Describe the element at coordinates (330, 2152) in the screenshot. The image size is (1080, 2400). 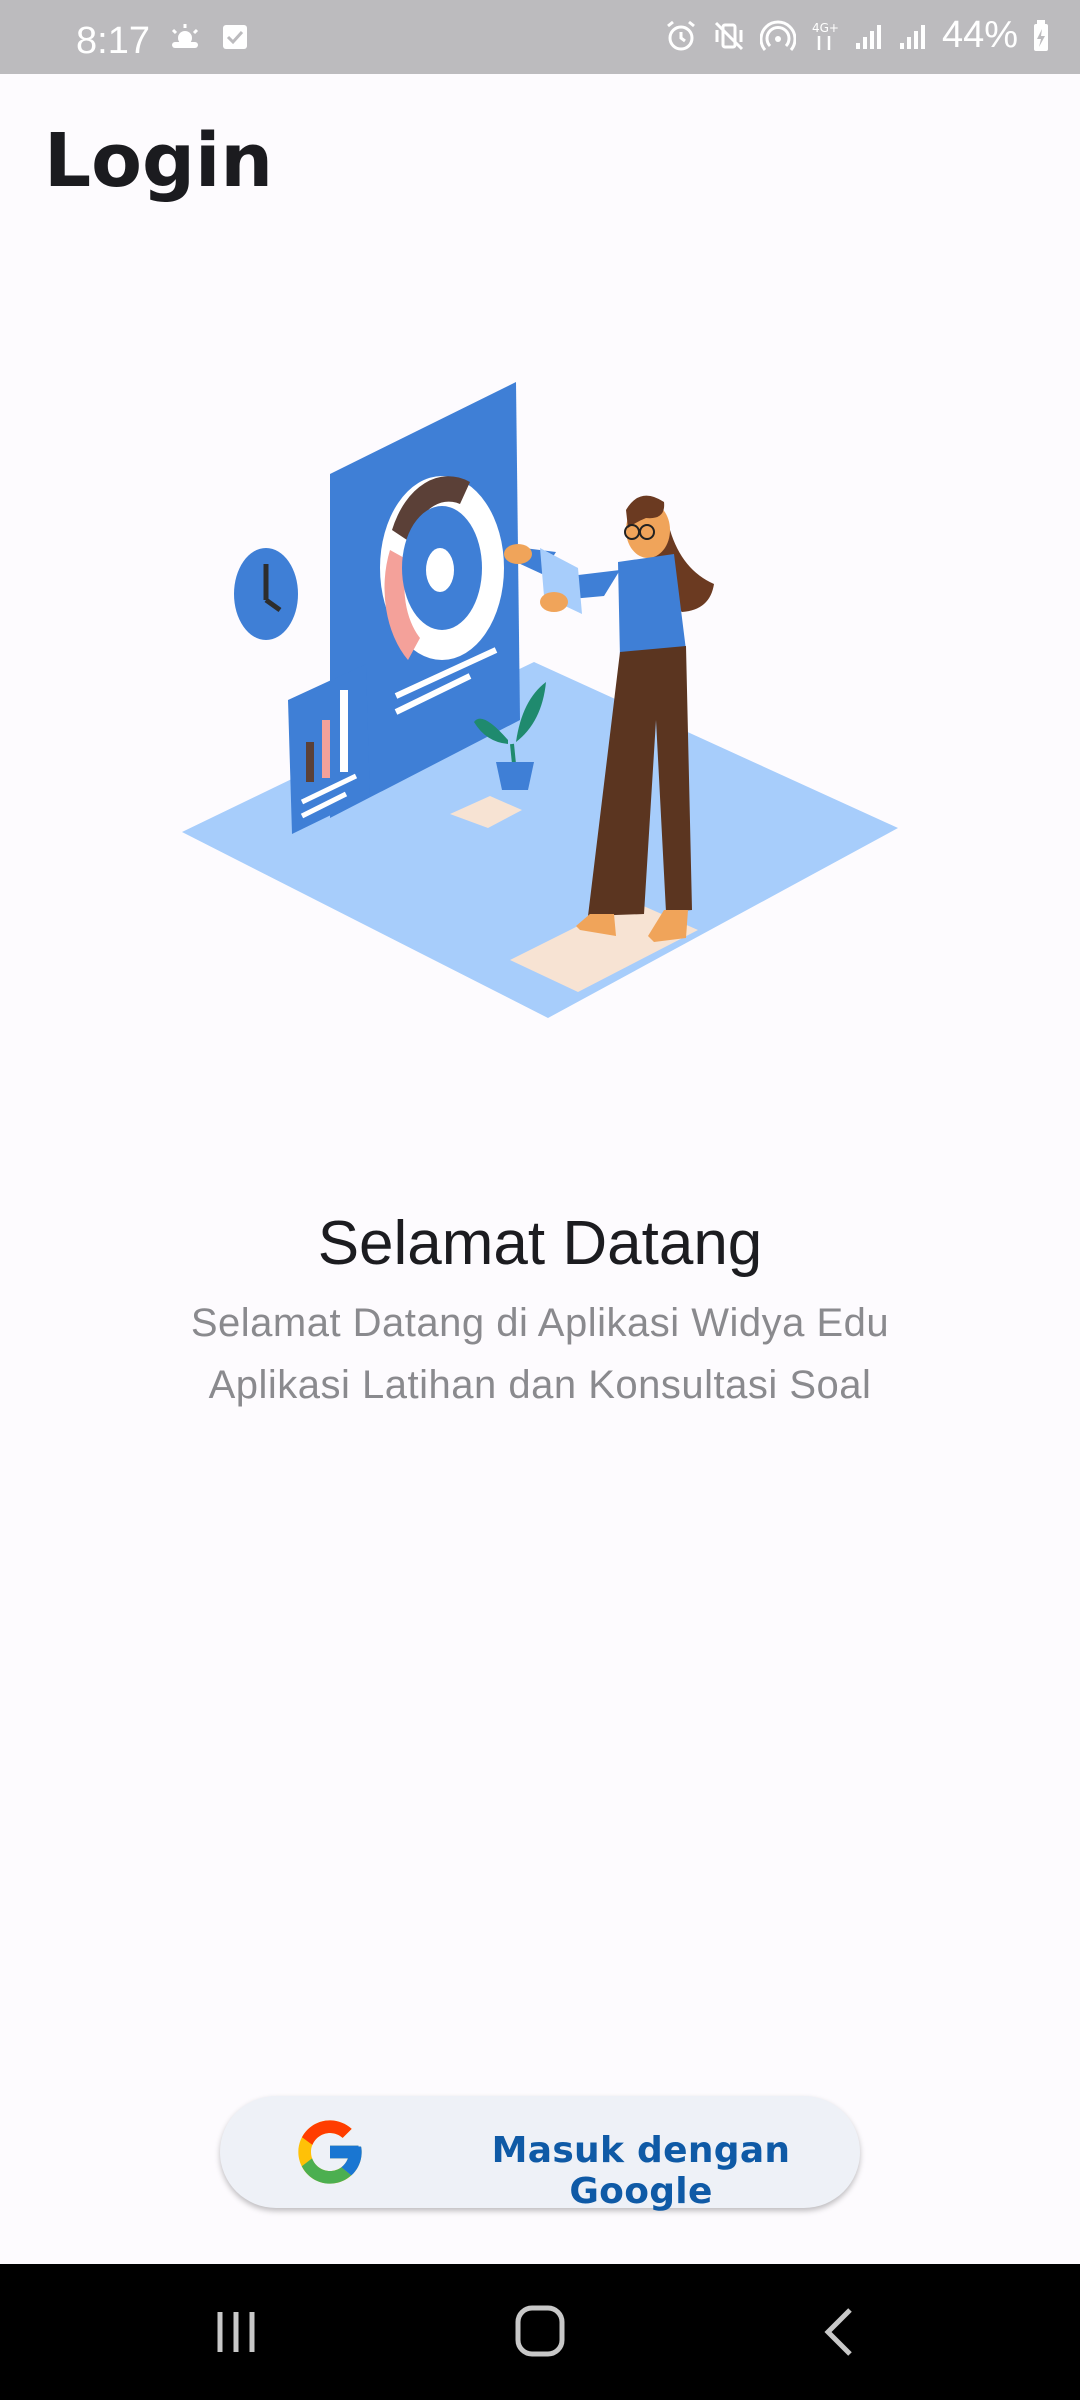
I see `google-icon` at that location.